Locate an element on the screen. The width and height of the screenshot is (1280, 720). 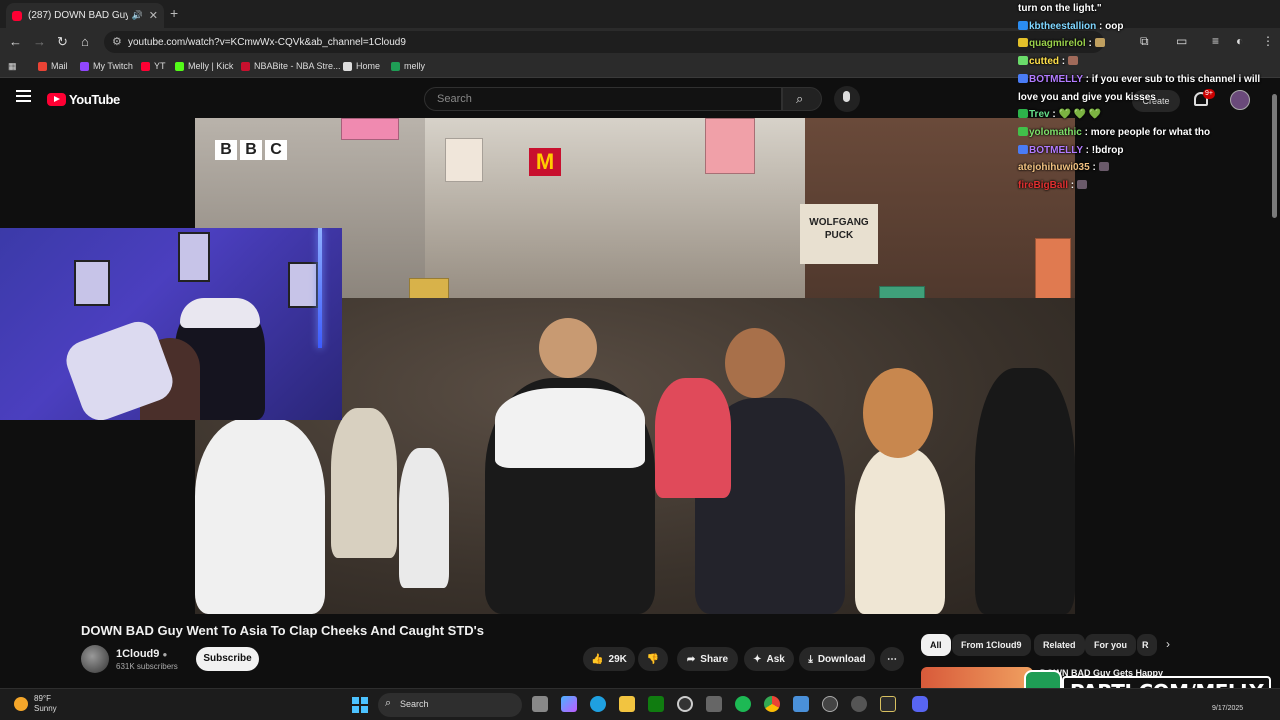
share-label: Share is located at coordinates (714, 659).